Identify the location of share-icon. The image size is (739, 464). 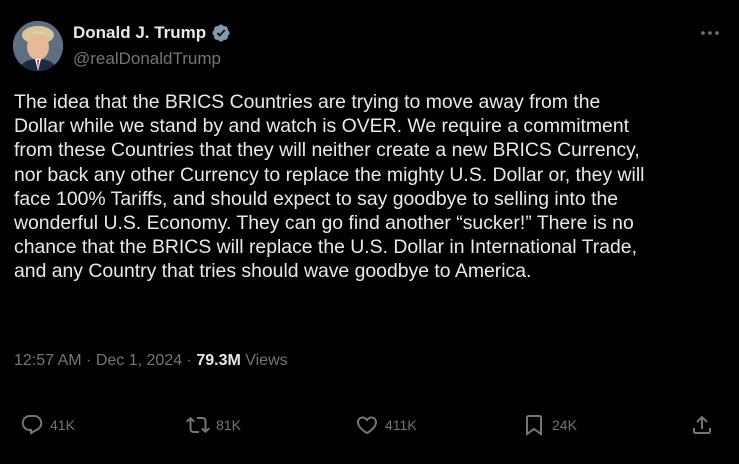
(702, 424).